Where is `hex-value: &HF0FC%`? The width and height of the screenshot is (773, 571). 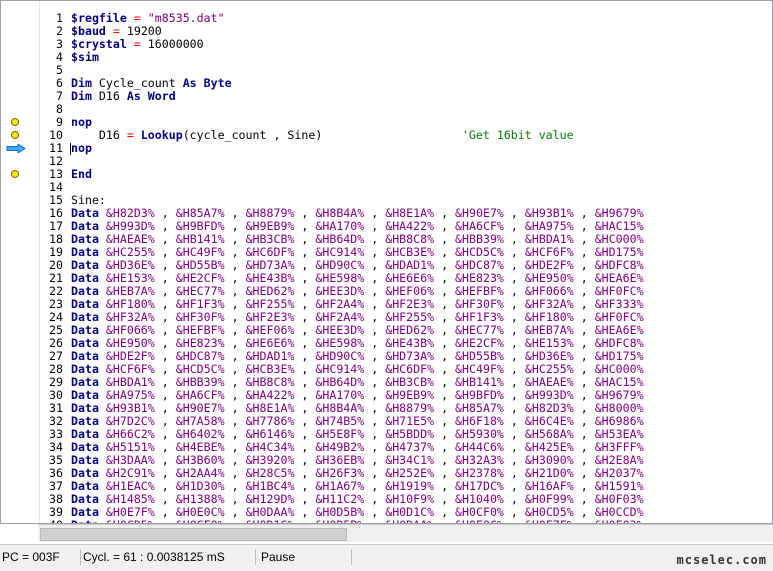 hex-value: &HF0FC% is located at coordinates (619, 317).